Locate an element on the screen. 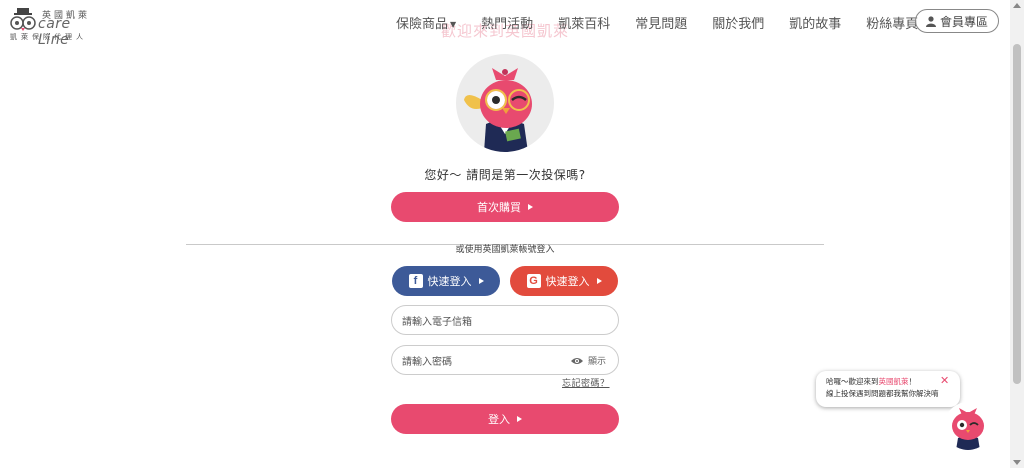  scroll-up-arrow-icon is located at coordinates (1017, 5).